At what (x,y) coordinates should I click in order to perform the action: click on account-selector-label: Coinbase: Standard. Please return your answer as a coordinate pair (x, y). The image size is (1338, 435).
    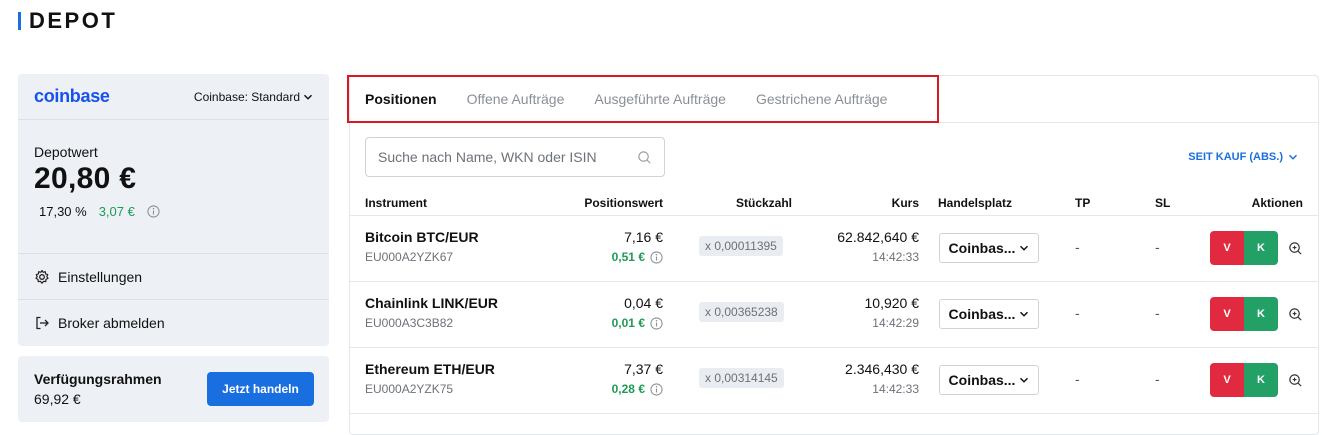
    Looking at the image, I should click on (246, 96).